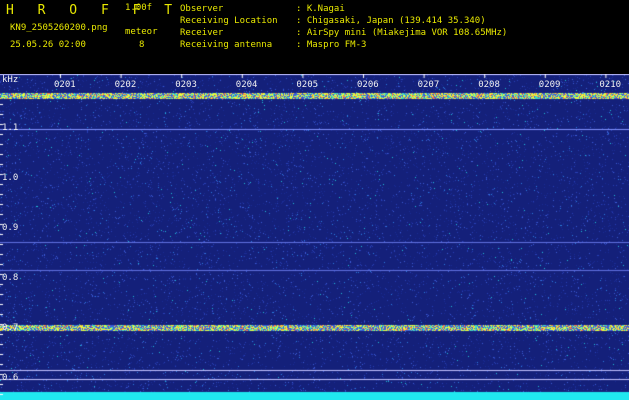  What do you see at coordinates (202, 9) in the screenshot?
I see `observer-label: Observer` at bounding box center [202, 9].